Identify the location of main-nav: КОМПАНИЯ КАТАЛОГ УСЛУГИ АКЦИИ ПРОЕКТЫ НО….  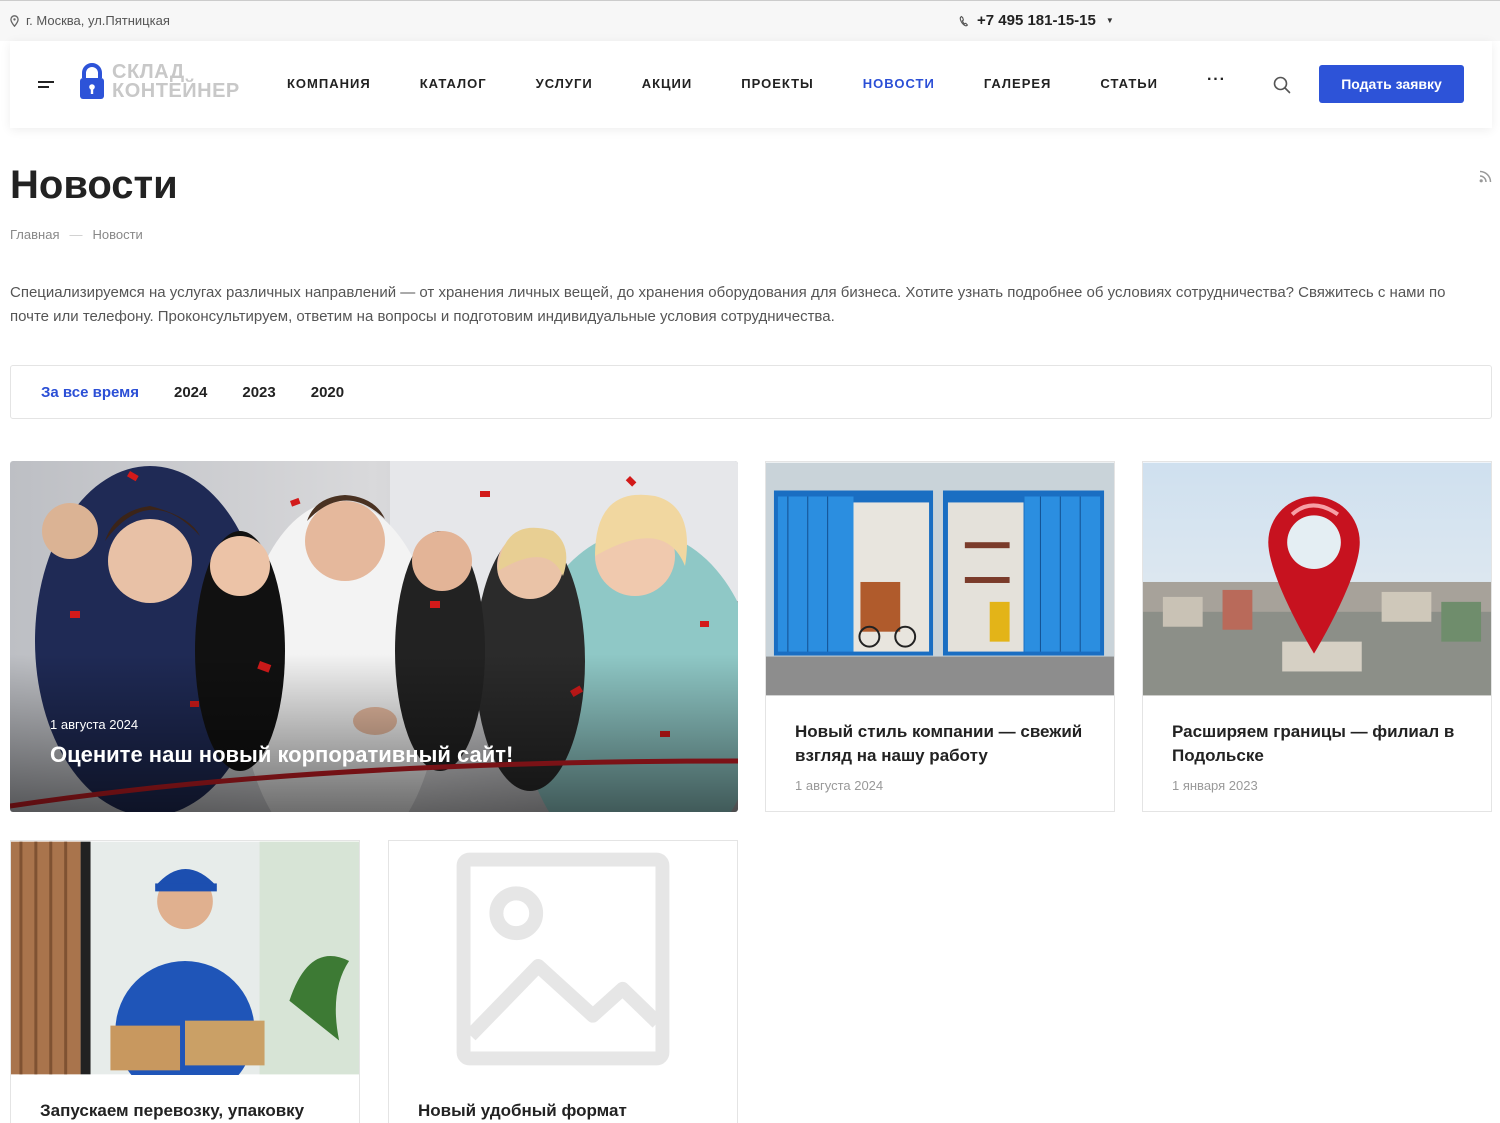
(781, 81).